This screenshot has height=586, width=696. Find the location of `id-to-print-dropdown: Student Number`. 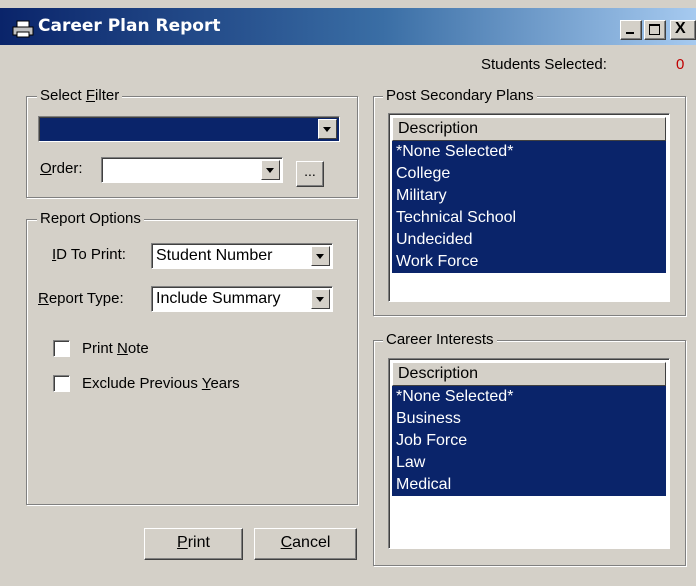

id-to-print-dropdown: Student Number is located at coordinates (242, 256).